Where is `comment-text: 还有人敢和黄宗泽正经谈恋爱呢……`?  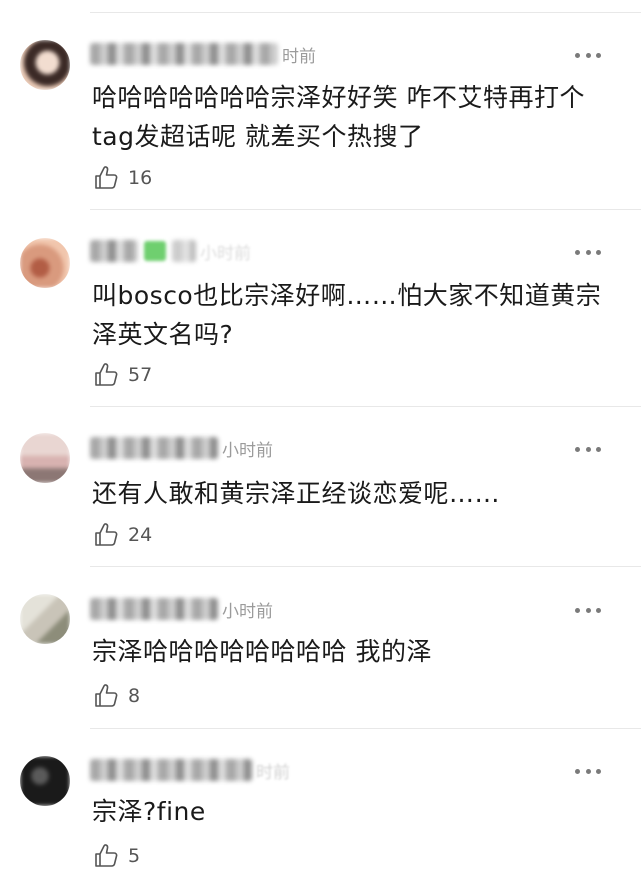 comment-text: 还有人敢和黄宗泽正经谈恋爱呢…… is located at coordinates (296, 493).